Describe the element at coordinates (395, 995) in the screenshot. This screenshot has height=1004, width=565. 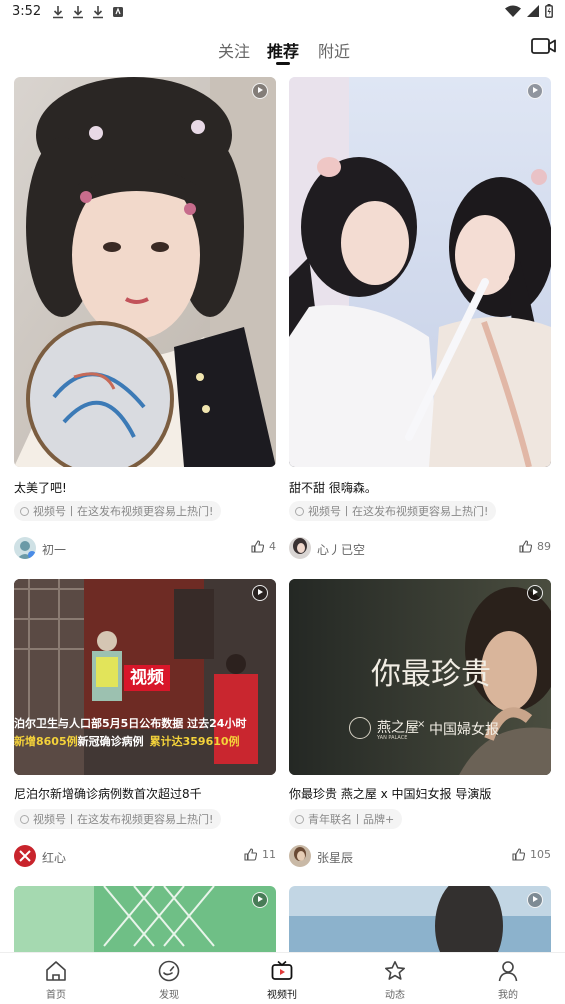
I see `nav-label: 动态` at that location.